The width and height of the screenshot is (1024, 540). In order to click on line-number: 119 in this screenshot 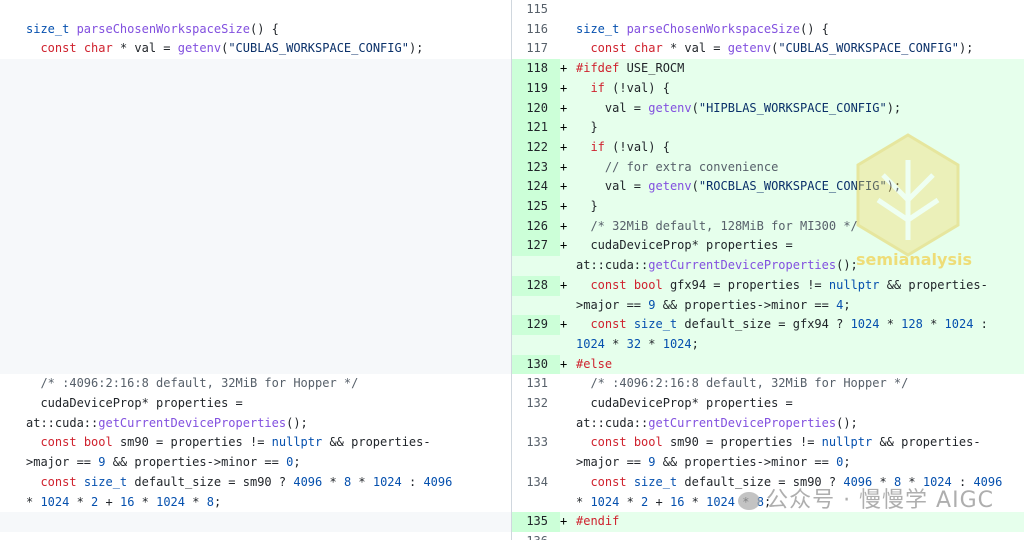, I will do `click(536, 88)`.